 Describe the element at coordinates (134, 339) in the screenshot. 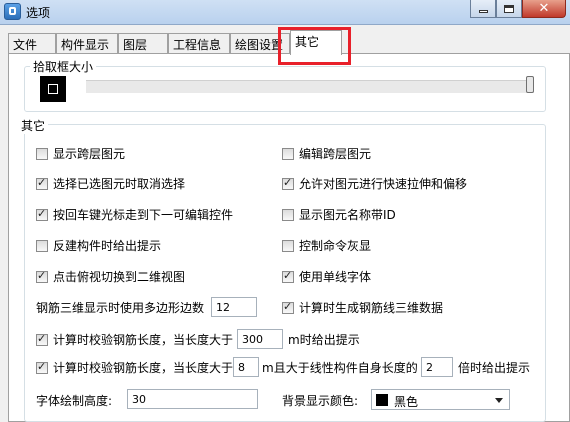

I see `cb-check-length-1: 计算时校验钢筋长度，当长度大于` at that location.